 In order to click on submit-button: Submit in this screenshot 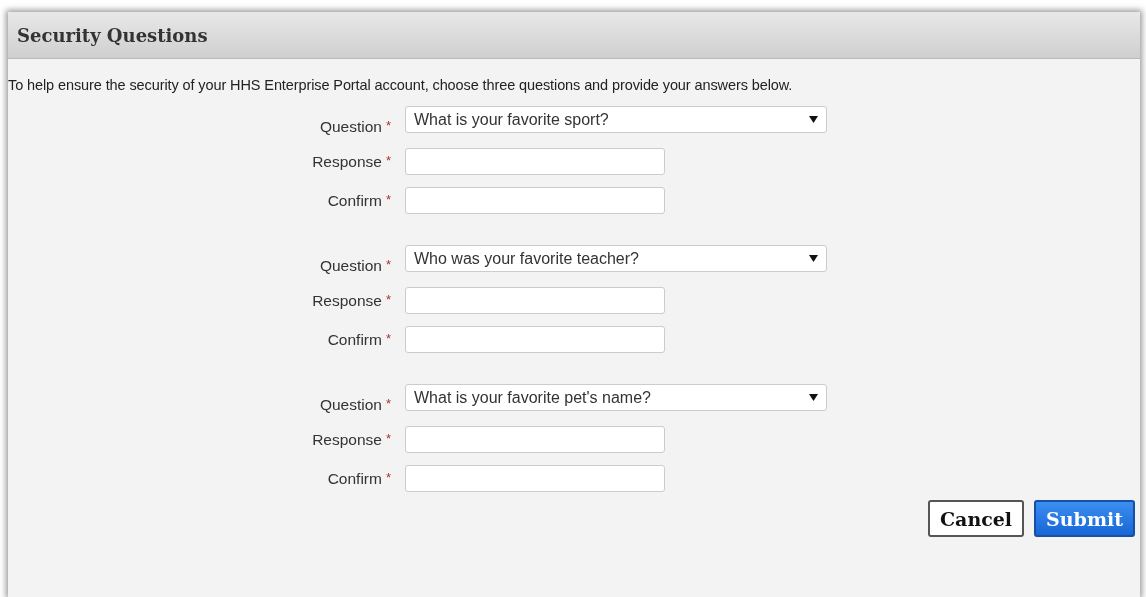, I will do `click(1084, 518)`.